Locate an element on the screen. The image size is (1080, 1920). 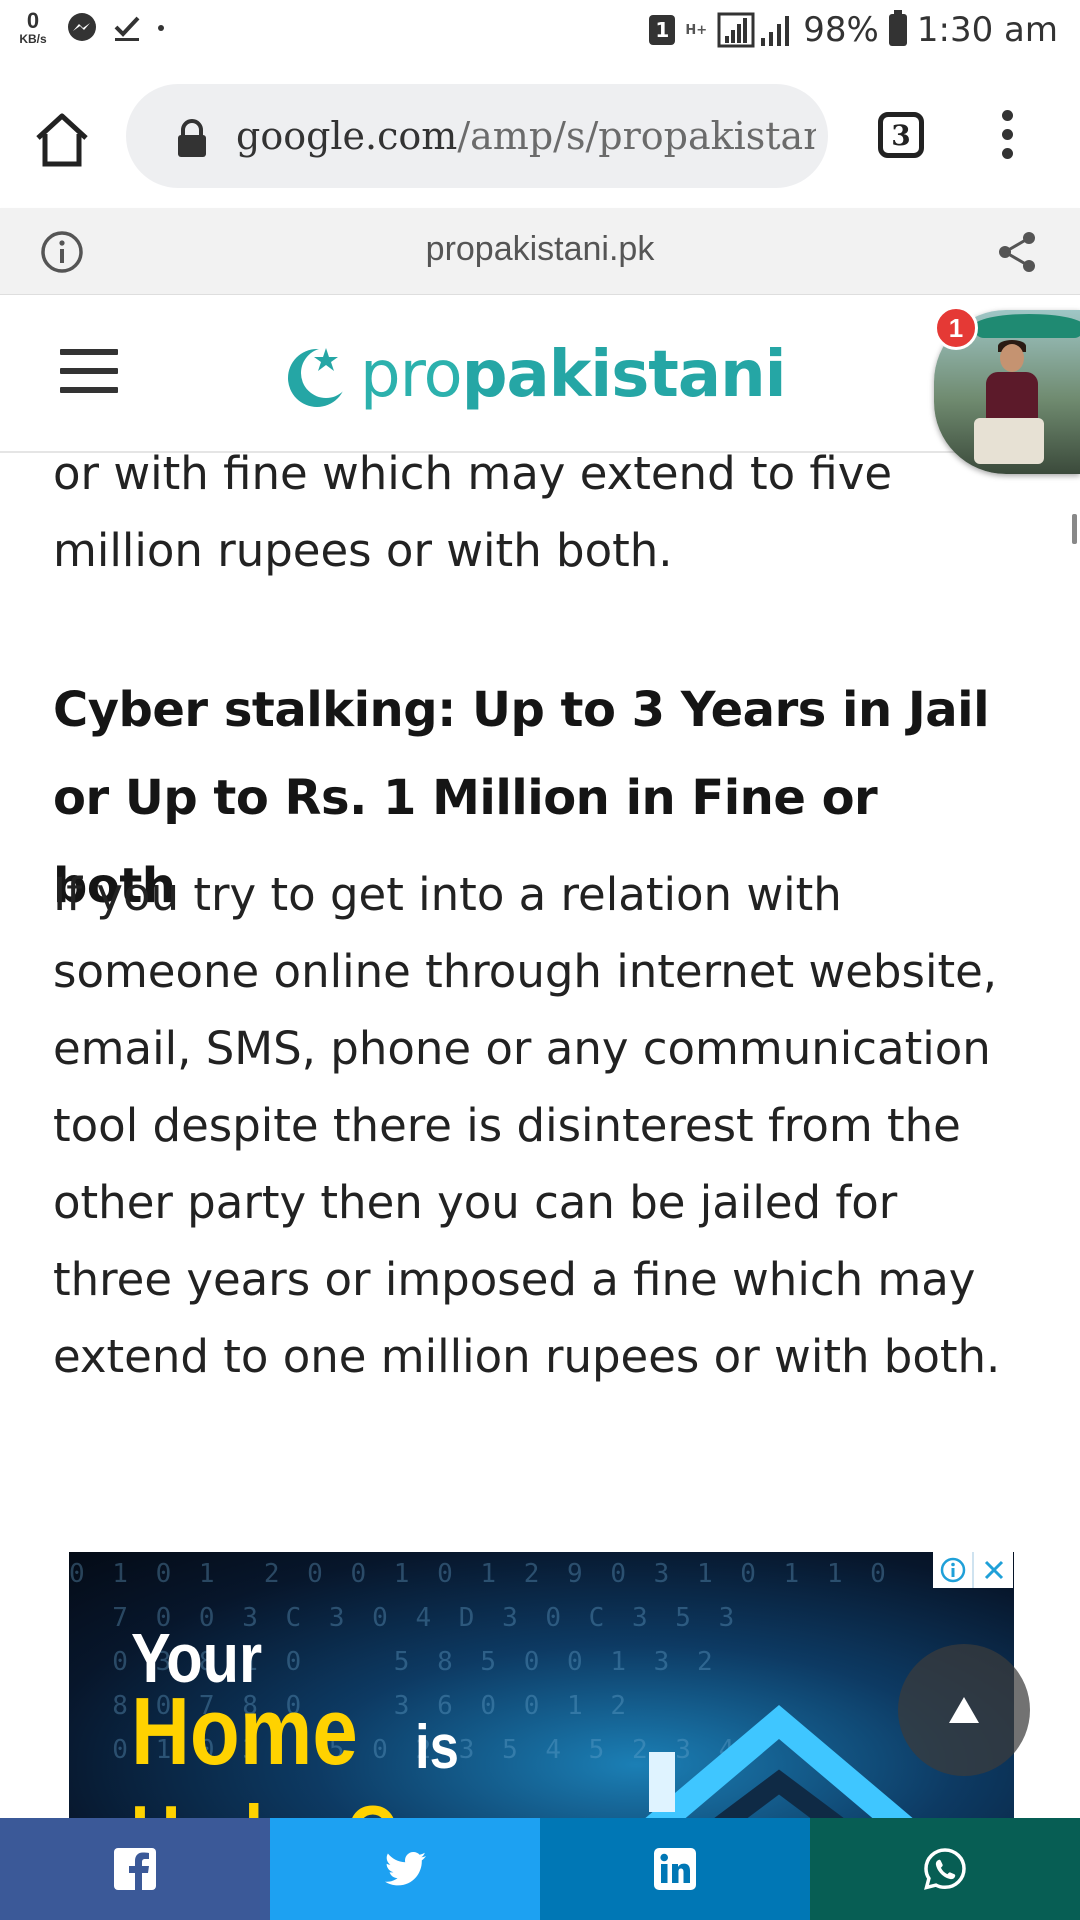
twitter-share-button is located at coordinates (405, 1869).